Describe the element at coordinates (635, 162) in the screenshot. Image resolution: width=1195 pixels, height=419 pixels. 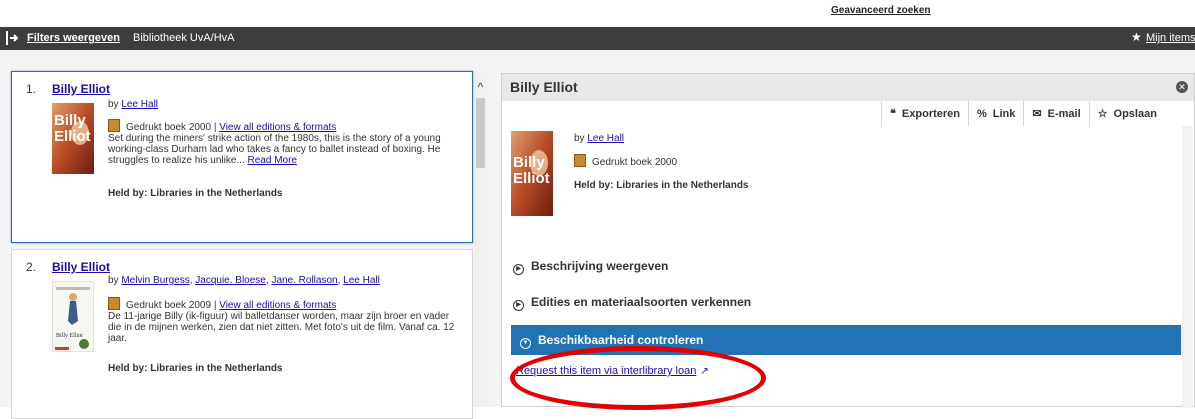
I see `format-text: Gedrukt boek 2000` at that location.